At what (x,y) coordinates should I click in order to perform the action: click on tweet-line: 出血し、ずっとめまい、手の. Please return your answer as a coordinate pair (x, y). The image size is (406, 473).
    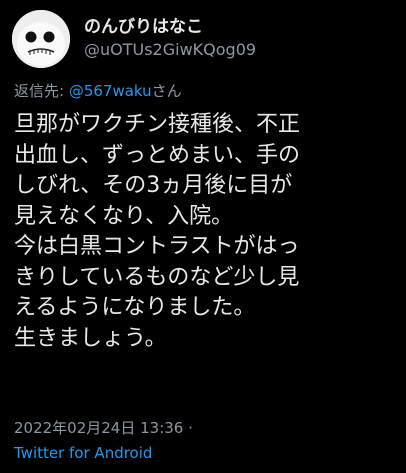
    Looking at the image, I should click on (157, 155).